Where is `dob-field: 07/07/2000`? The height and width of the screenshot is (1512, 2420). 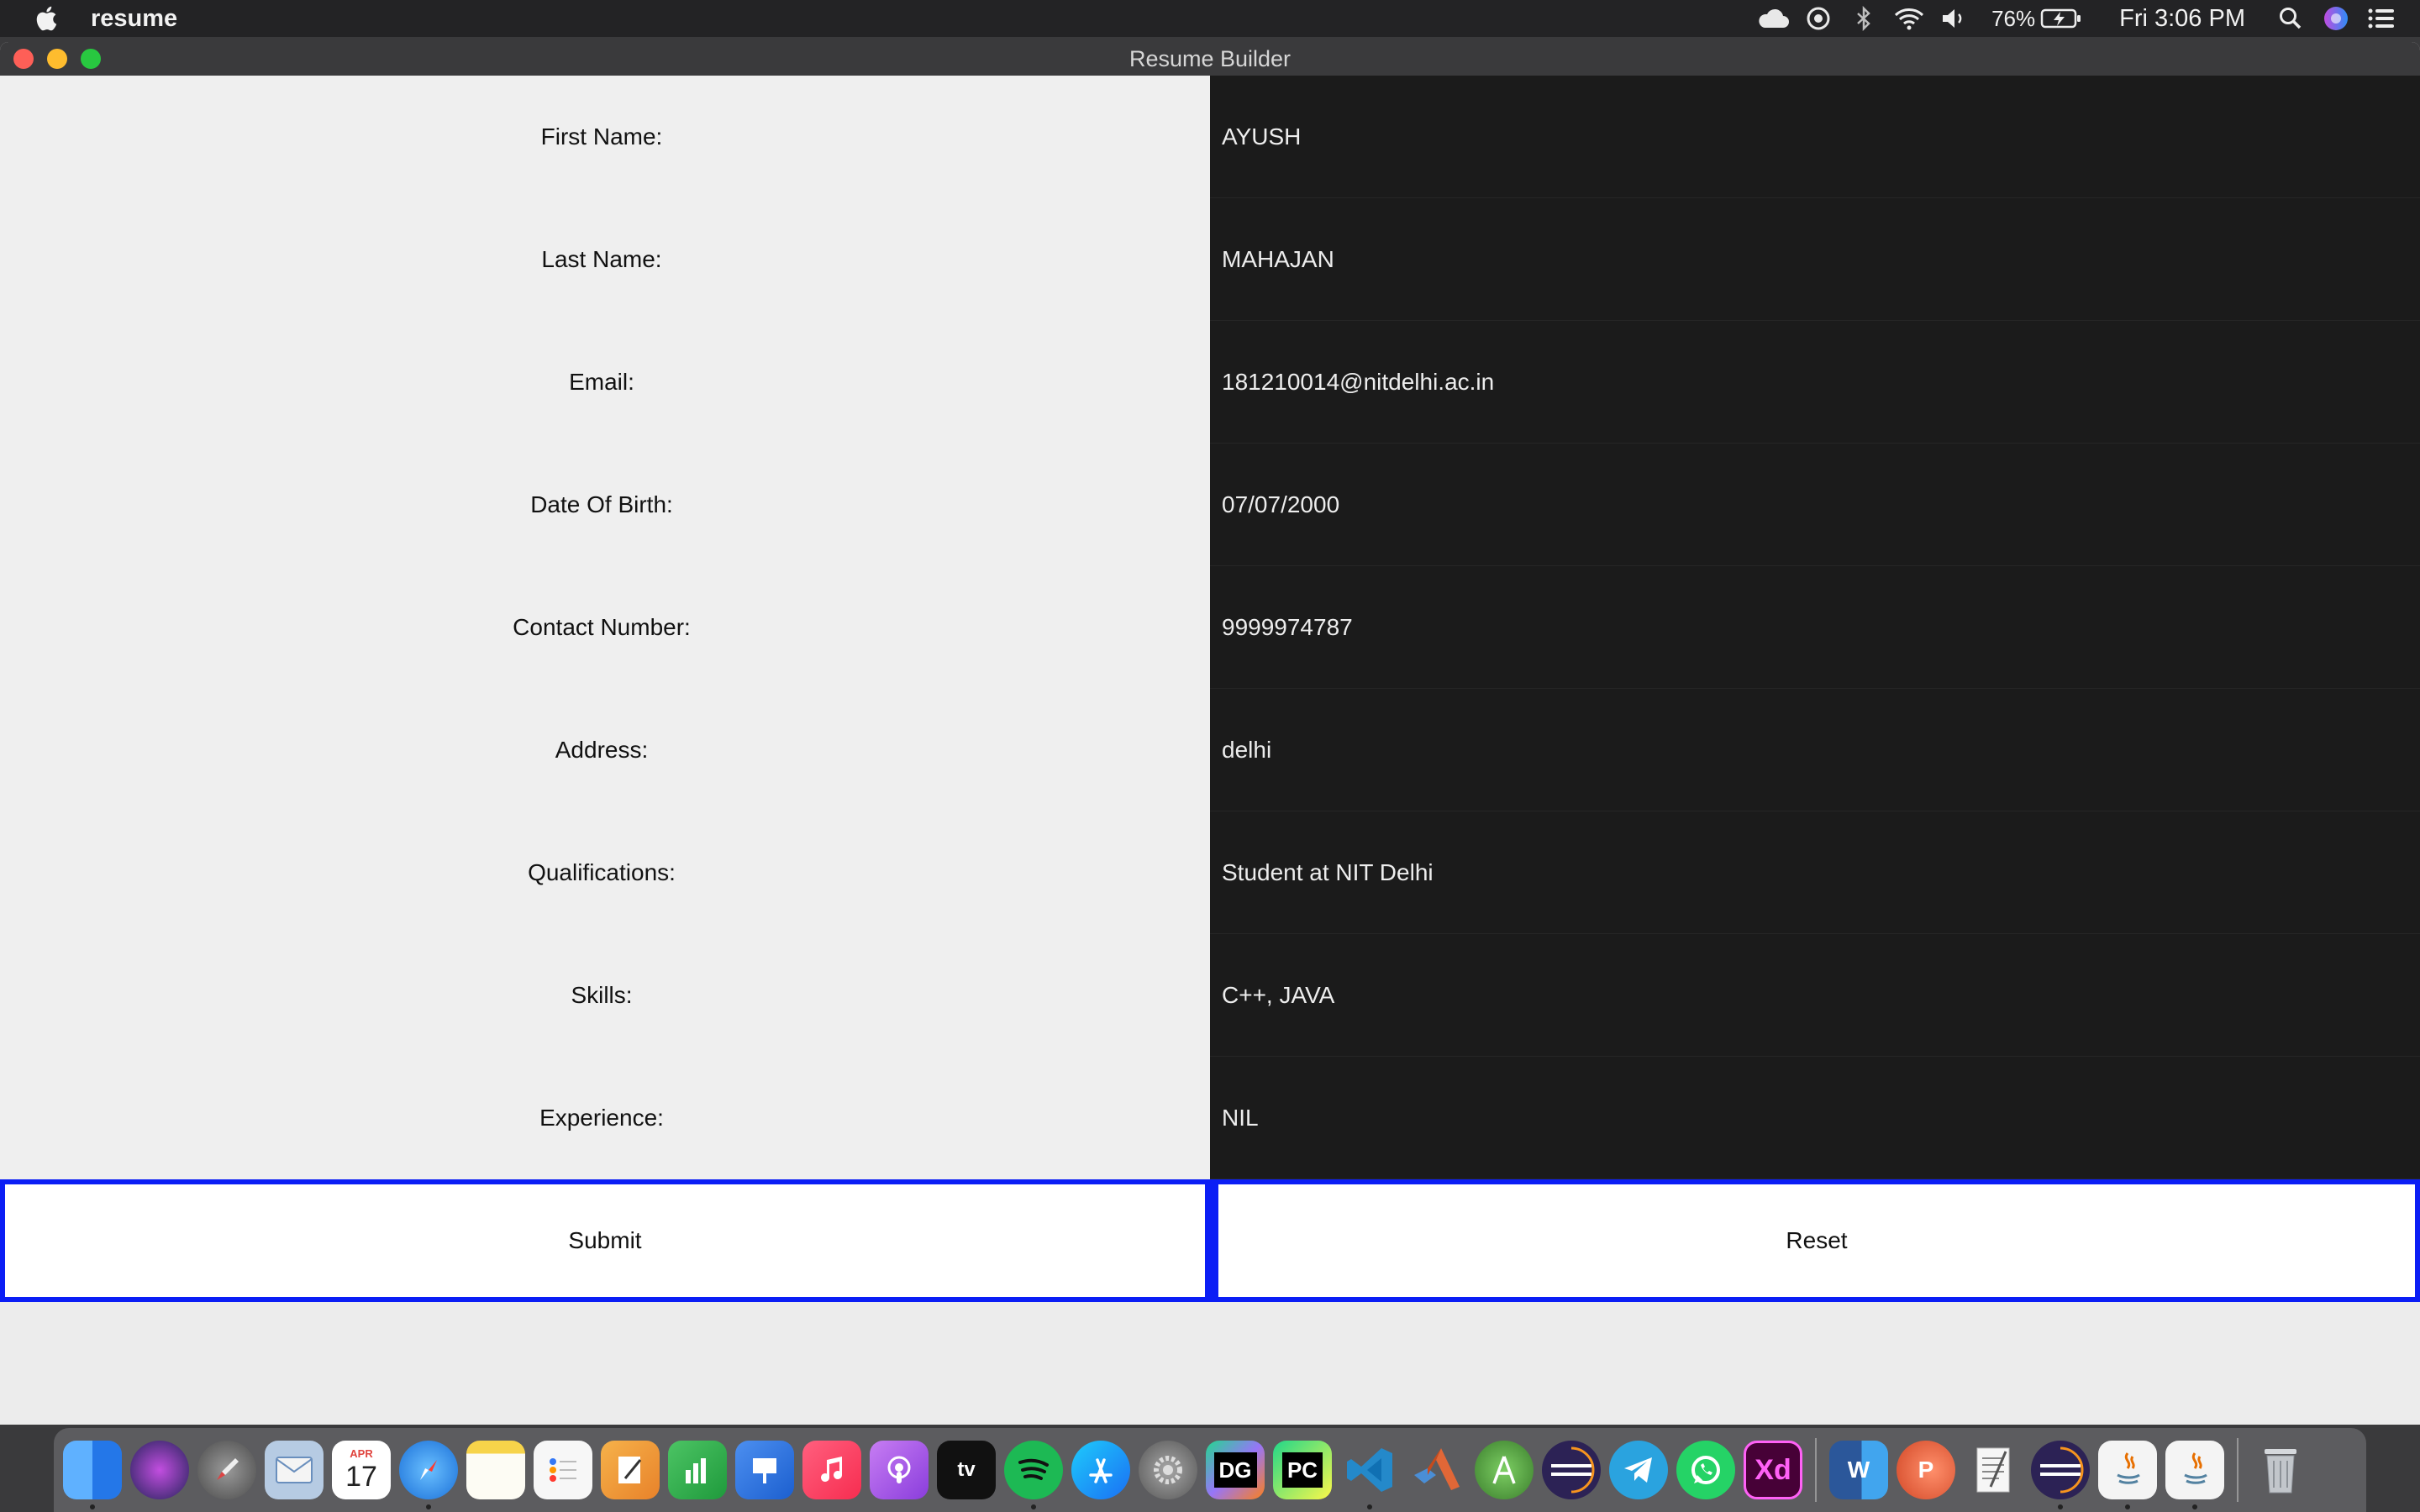 dob-field: 07/07/2000 is located at coordinates (1815, 505).